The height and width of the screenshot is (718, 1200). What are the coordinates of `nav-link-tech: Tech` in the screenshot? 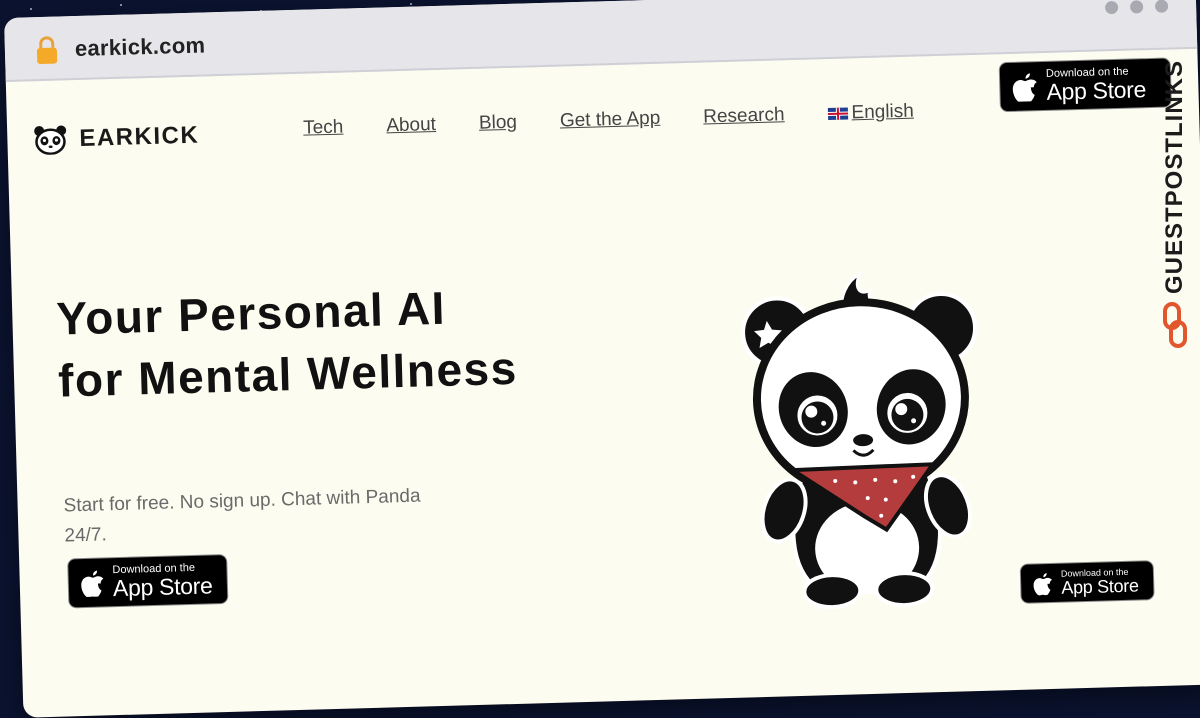 It's located at (323, 128).